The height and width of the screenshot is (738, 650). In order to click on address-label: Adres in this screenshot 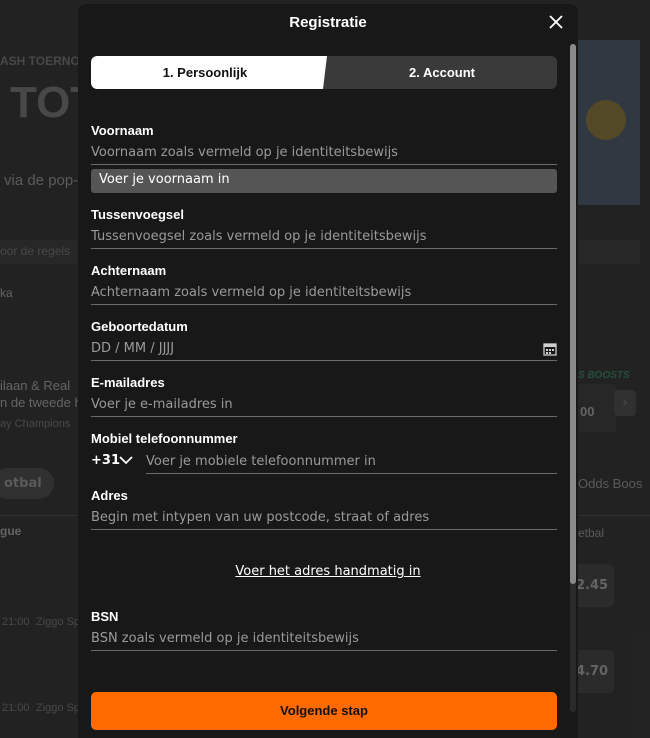, I will do `click(109, 495)`.